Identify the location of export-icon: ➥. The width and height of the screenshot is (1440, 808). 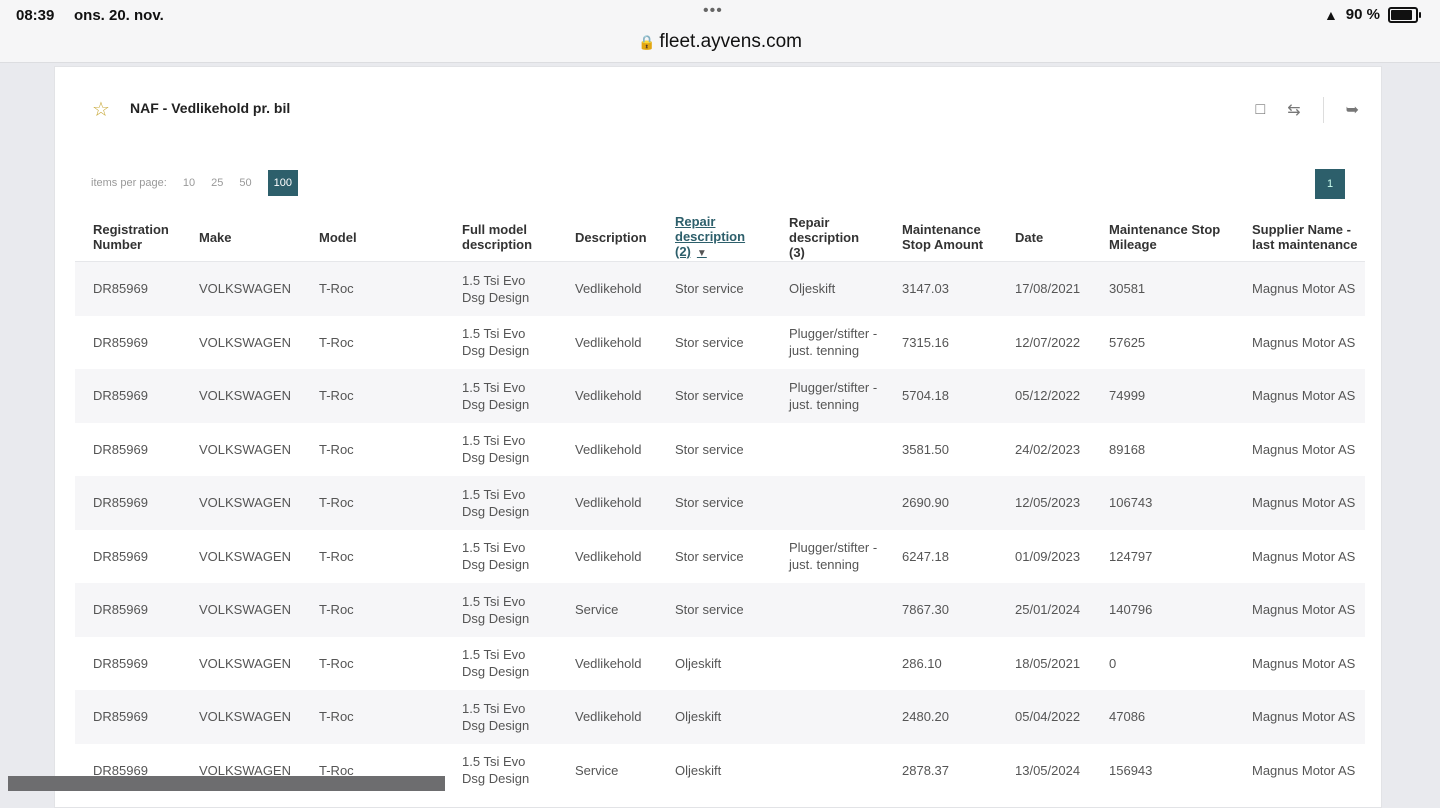
(1352, 110).